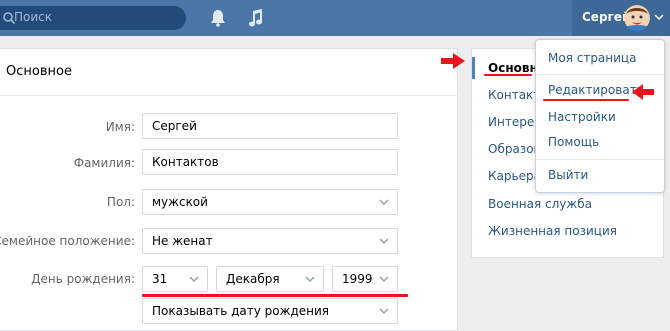 This screenshot has width=670, height=331. Describe the element at coordinates (104, 163) in the screenshot. I see `last-name-label: Фамилия:` at that location.